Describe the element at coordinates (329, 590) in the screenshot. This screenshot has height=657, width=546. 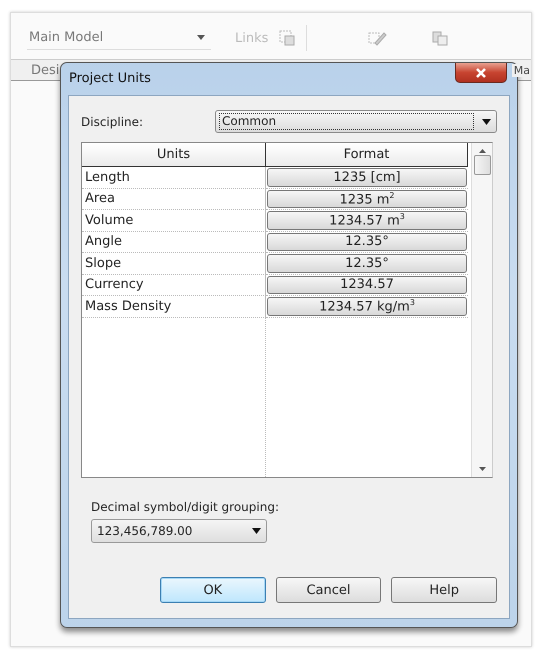
I see `cancel-button: Cancel` at that location.